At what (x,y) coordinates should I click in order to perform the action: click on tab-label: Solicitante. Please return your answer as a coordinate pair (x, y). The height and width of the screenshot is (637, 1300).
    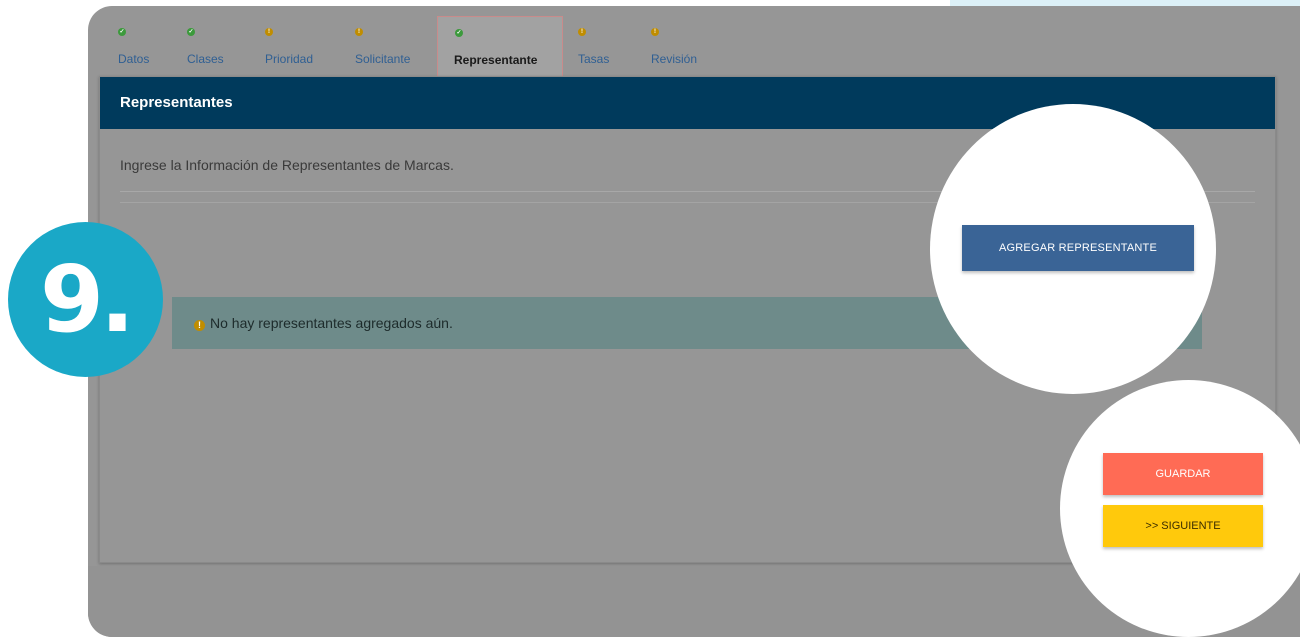
    Looking at the image, I should click on (383, 59).